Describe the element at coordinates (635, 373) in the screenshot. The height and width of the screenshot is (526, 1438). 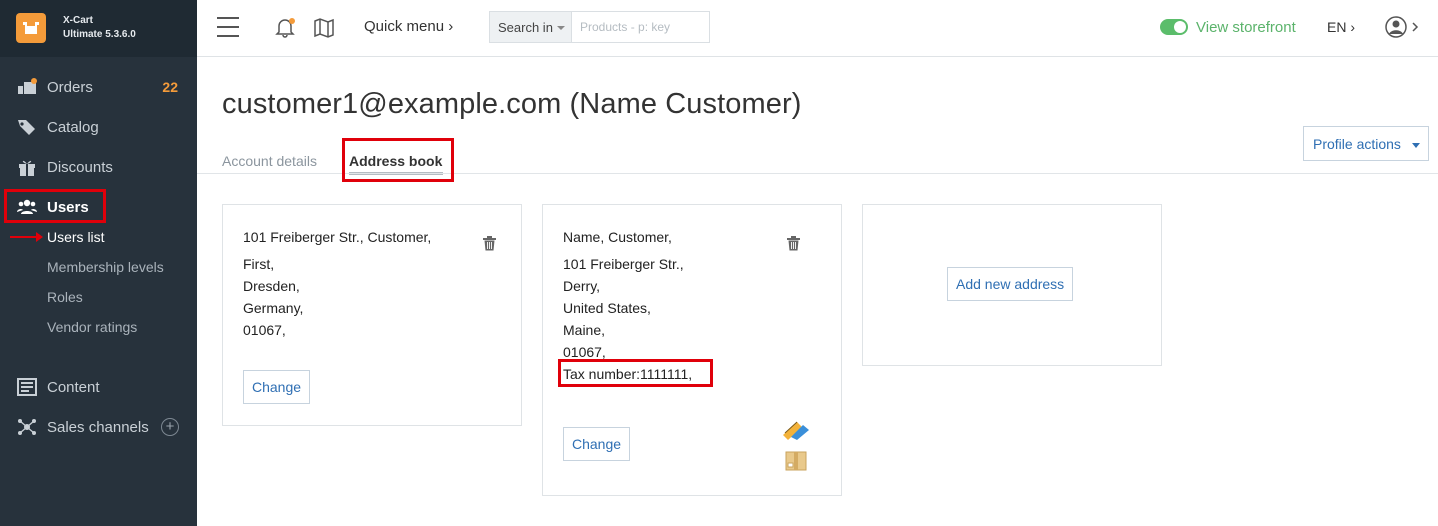
I see `highlight-tax-number` at that location.